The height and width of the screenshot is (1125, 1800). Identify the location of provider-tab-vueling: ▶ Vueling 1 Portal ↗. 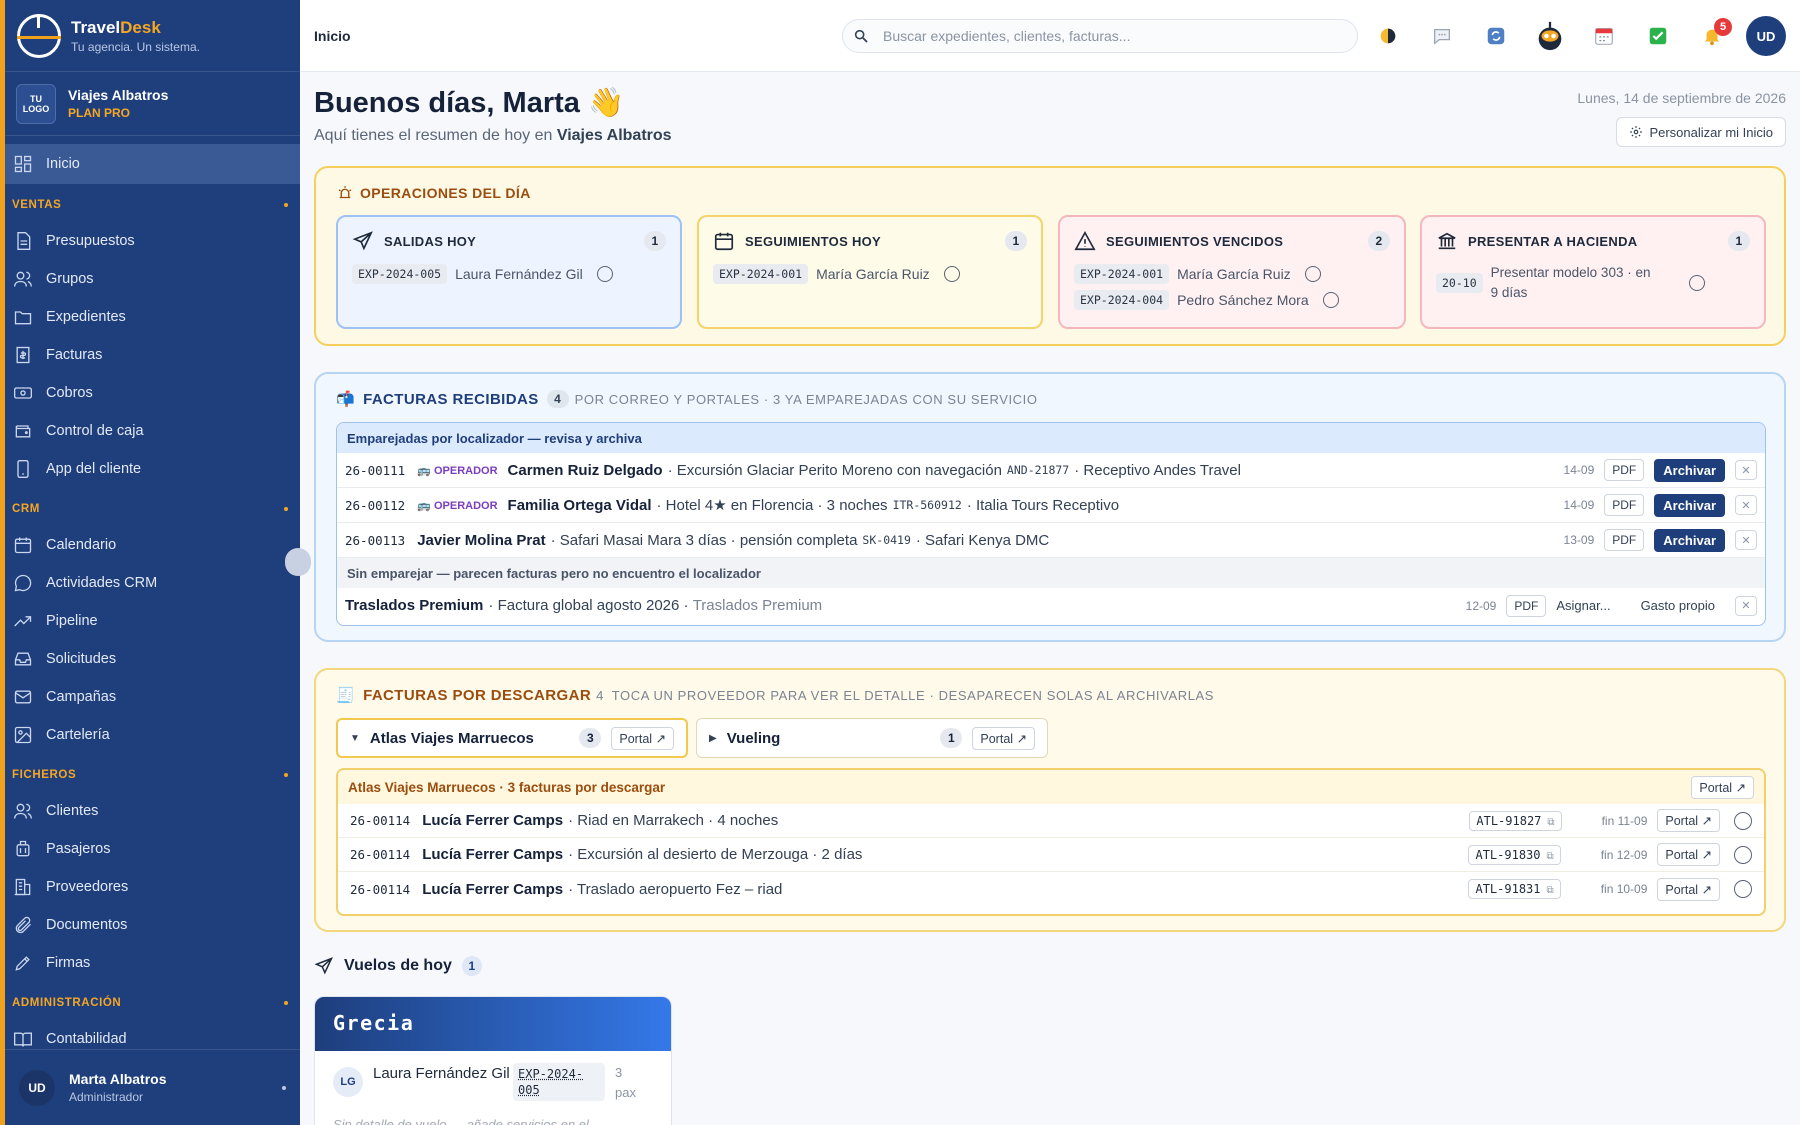
(872, 738).